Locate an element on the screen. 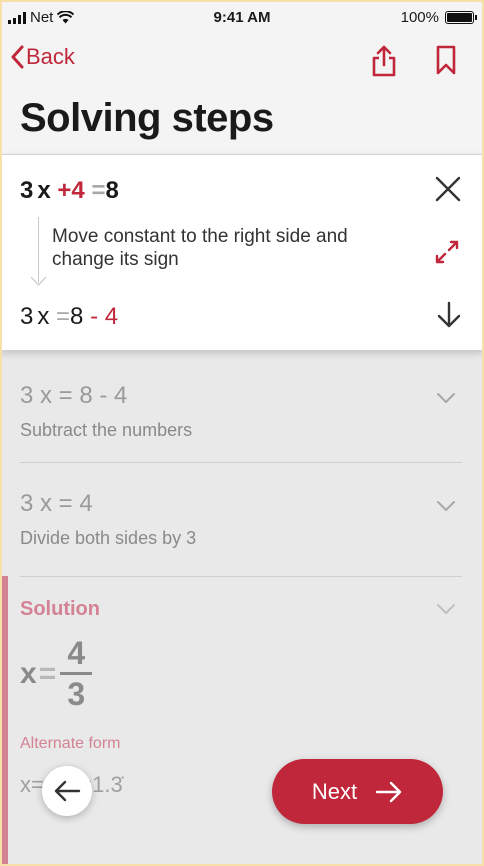 The width and height of the screenshot is (484, 866). chevron-left-icon is located at coordinates (17, 57).